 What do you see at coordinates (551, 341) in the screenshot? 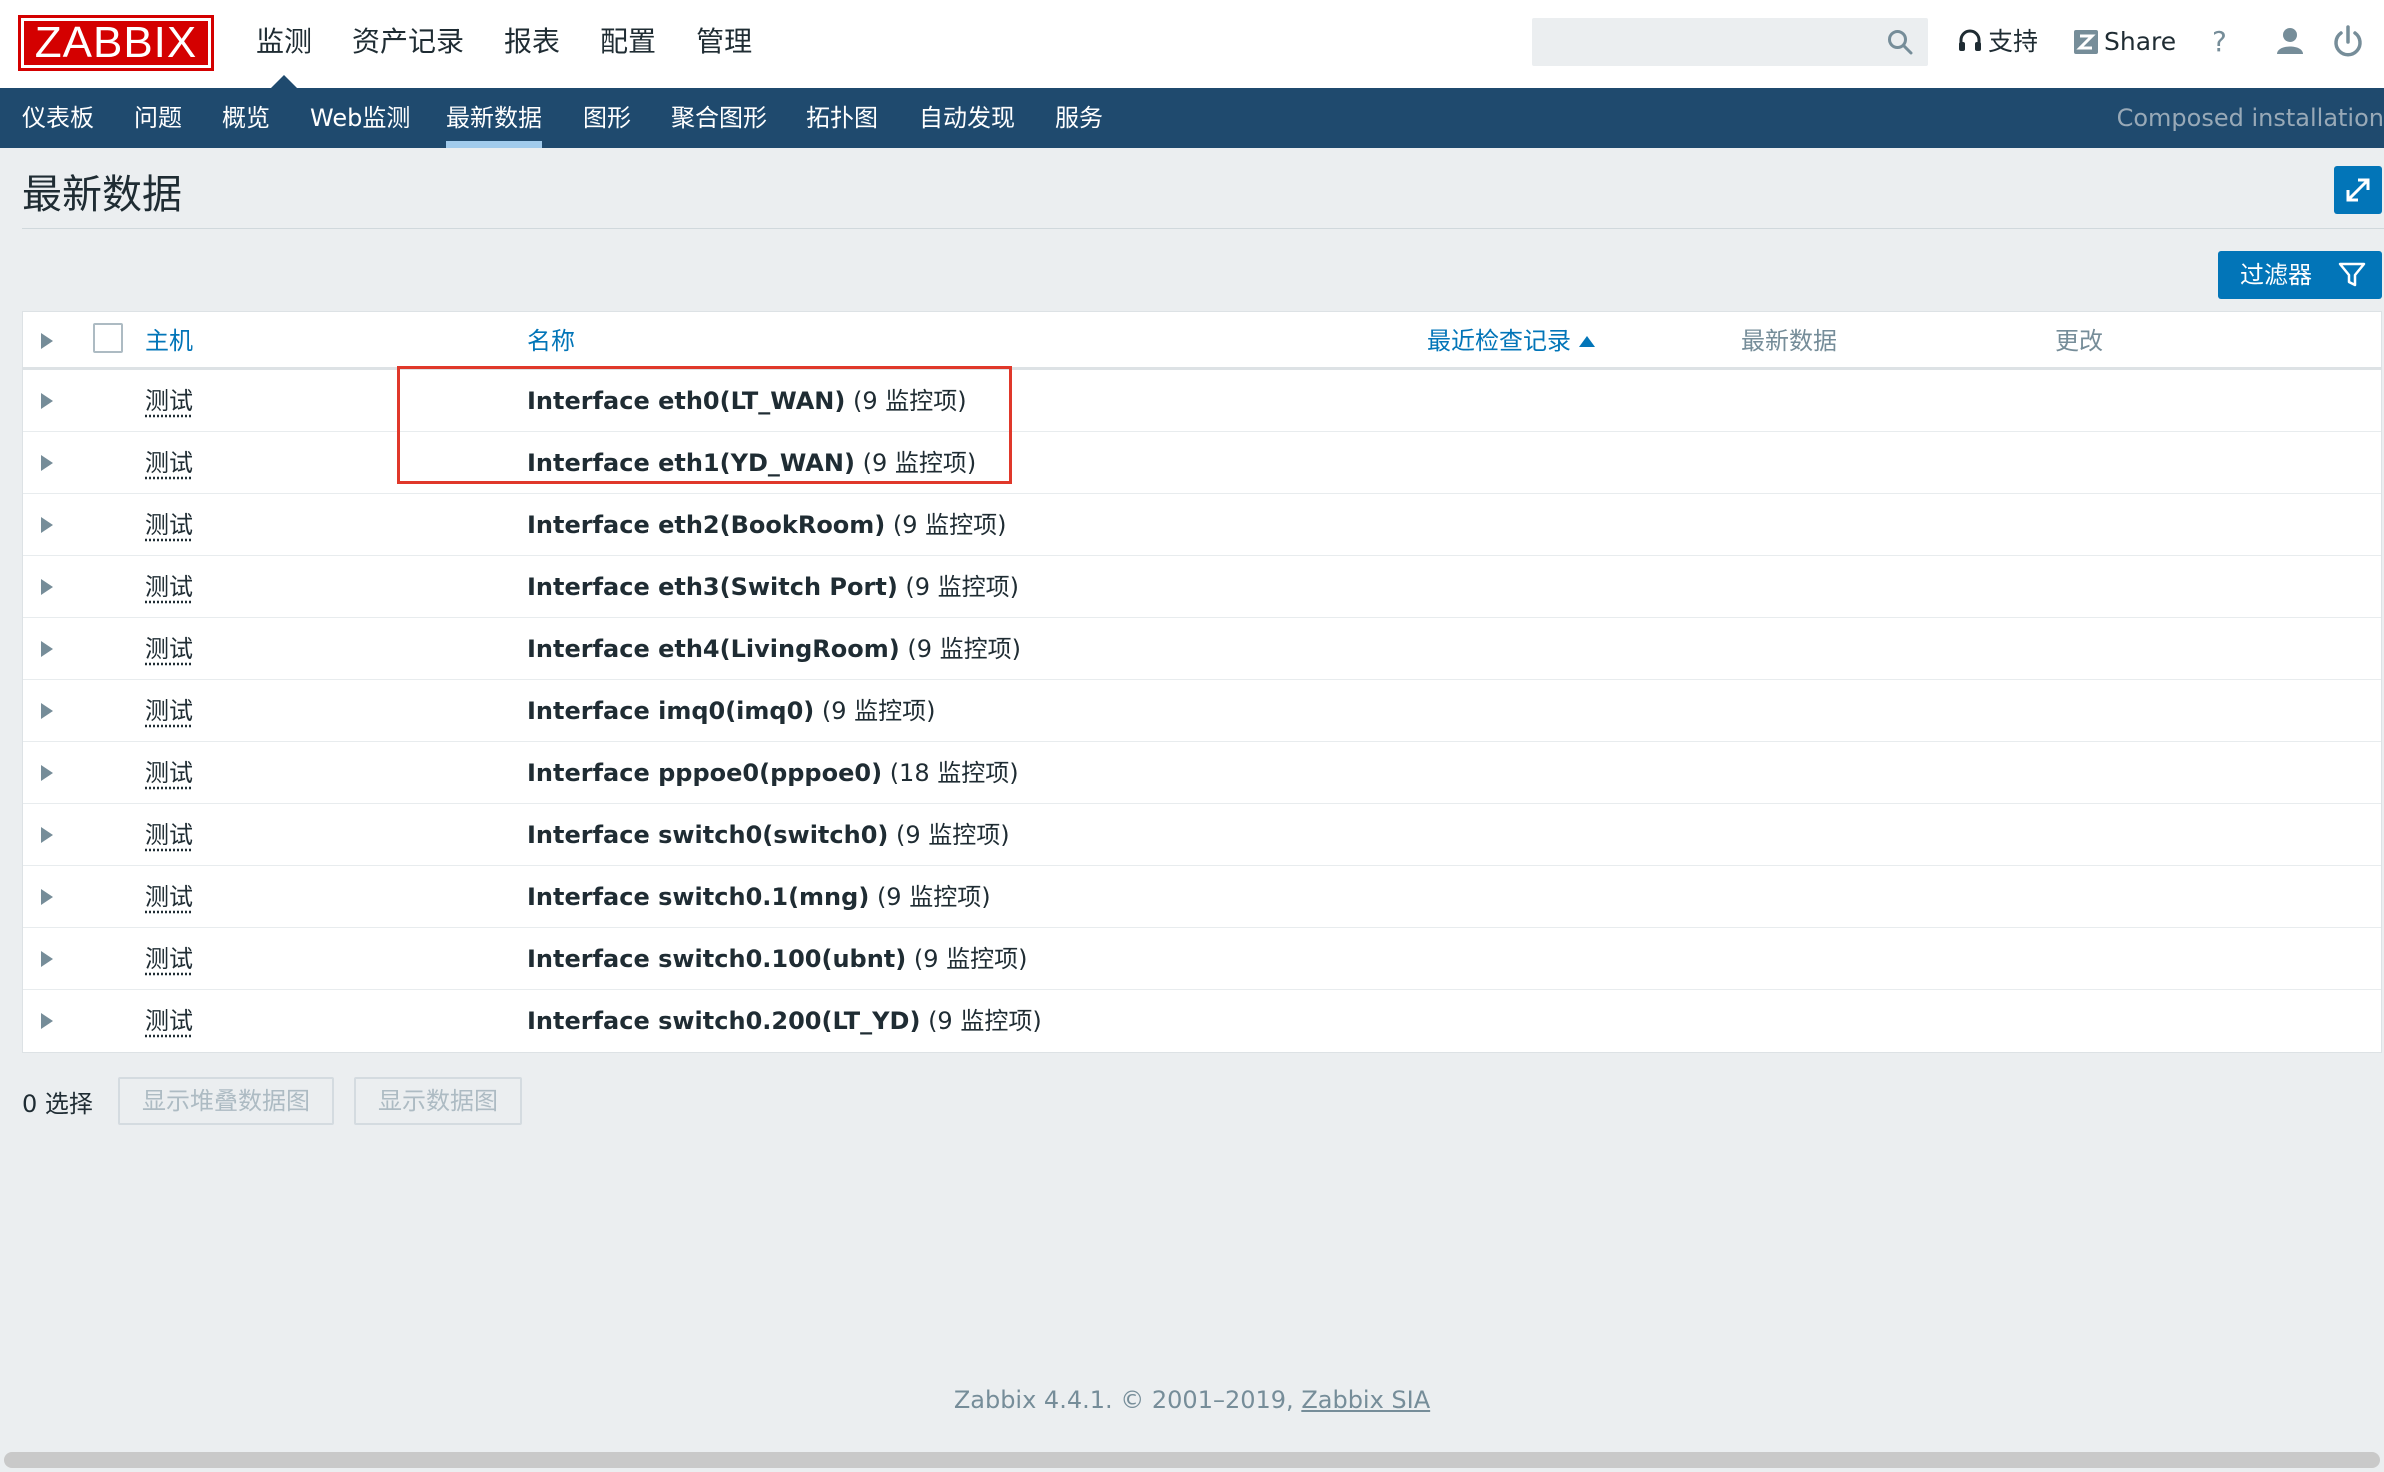
I see `column-name: 名称` at bounding box center [551, 341].